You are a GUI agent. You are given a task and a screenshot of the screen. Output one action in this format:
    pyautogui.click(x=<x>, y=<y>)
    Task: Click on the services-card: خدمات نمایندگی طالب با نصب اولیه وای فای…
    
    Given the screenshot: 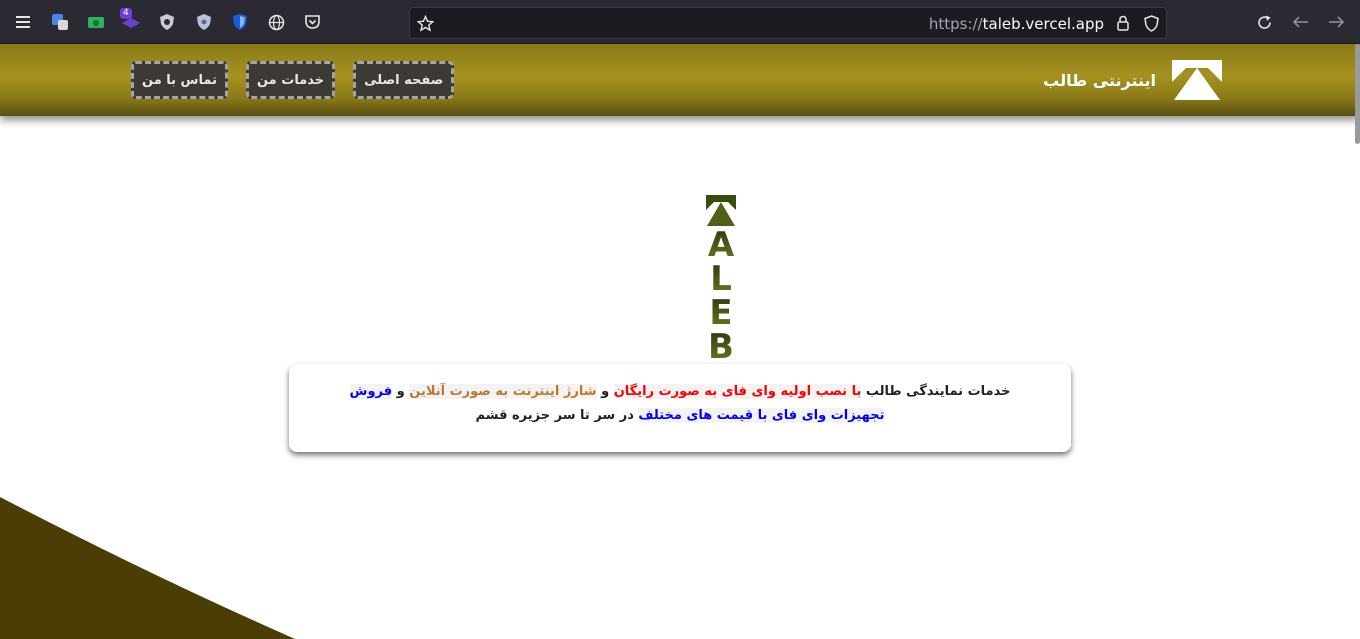 What is the action you would take?
    pyautogui.click(x=680, y=408)
    